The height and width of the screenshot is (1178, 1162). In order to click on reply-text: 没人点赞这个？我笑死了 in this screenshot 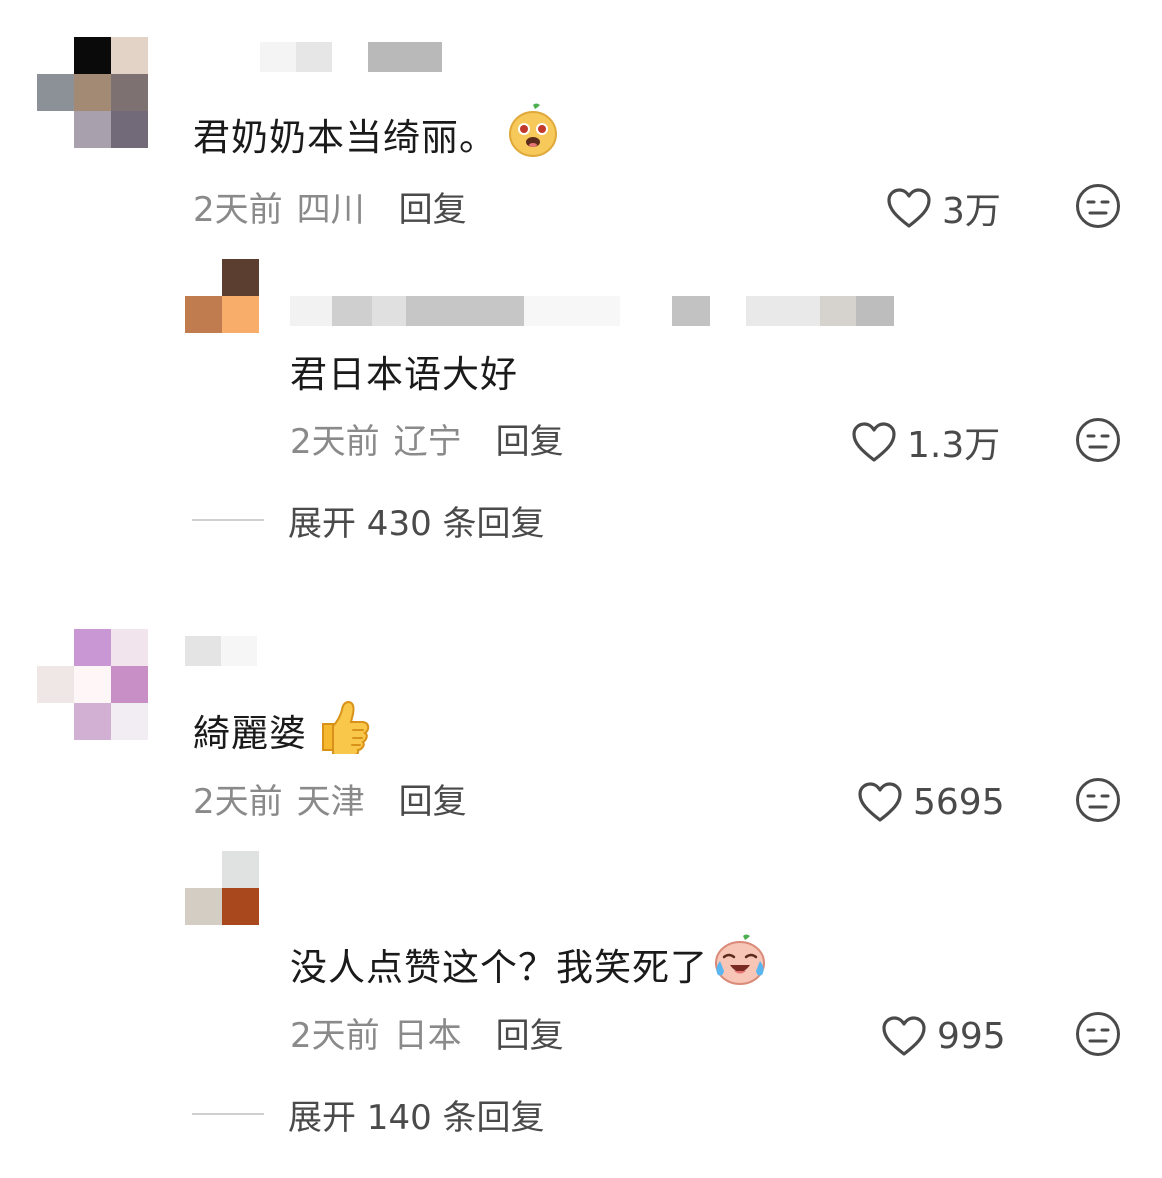, I will do `click(529, 962)`.